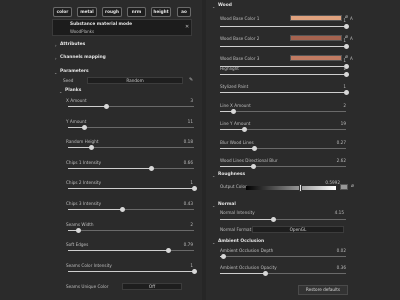  I want to click on random-height-slider, so click(131, 147).